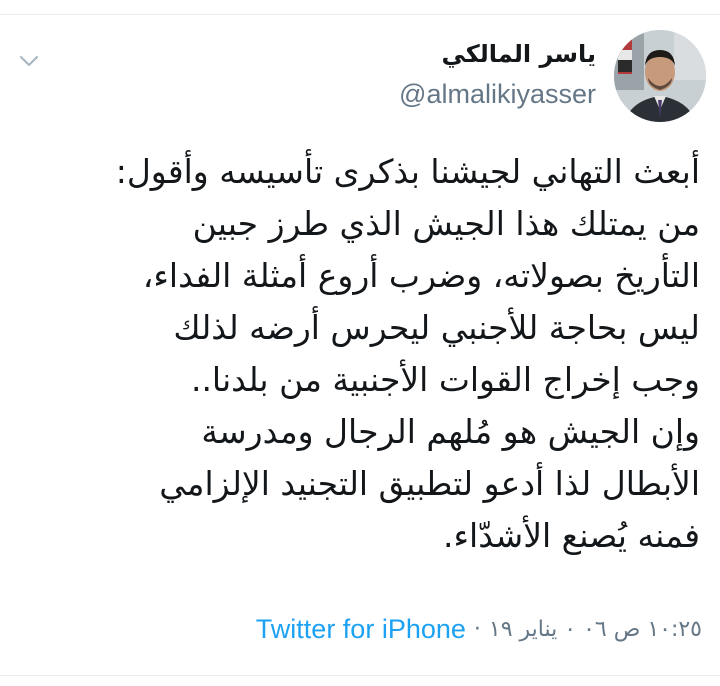 Image resolution: width=720 pixels, height=686 pixels. What do you see at coordinates (436, 327) in the screenshot?
I see `tweet-line: ليس بحاجة للأجنبي ليحرس أرضه لذلك` at bounding box center [436, 327].